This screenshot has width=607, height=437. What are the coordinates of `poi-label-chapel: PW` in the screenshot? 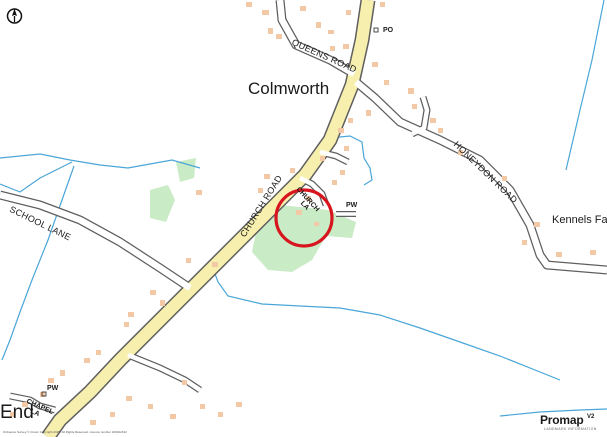 It's located at (53, 388).